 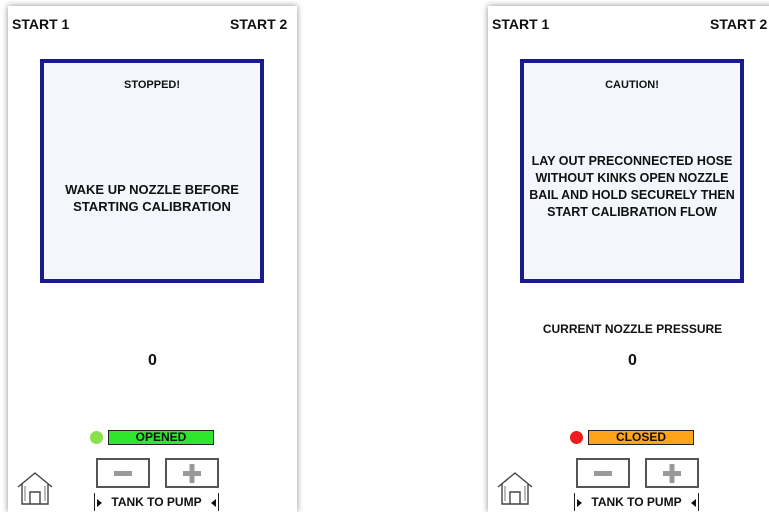 What do you see at coordinates (152, 85) in the screenshot?
I see `message-title: STOPPED!` at bounding box center [152, 85].